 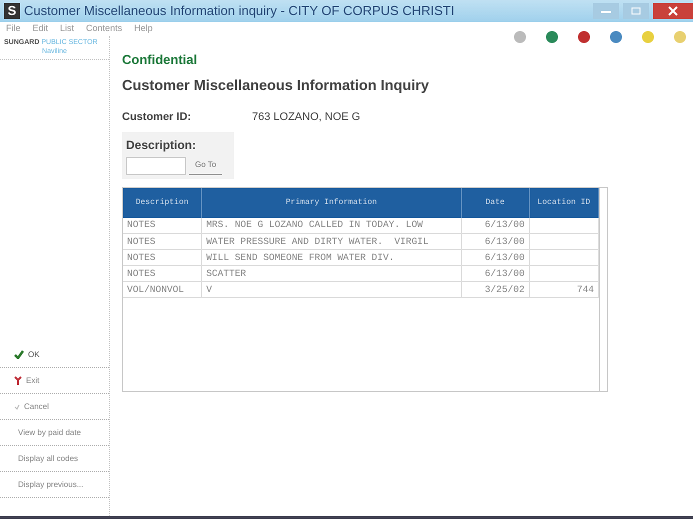 I want to click on confidential-label: Confidential, so click(x=160, y=60).